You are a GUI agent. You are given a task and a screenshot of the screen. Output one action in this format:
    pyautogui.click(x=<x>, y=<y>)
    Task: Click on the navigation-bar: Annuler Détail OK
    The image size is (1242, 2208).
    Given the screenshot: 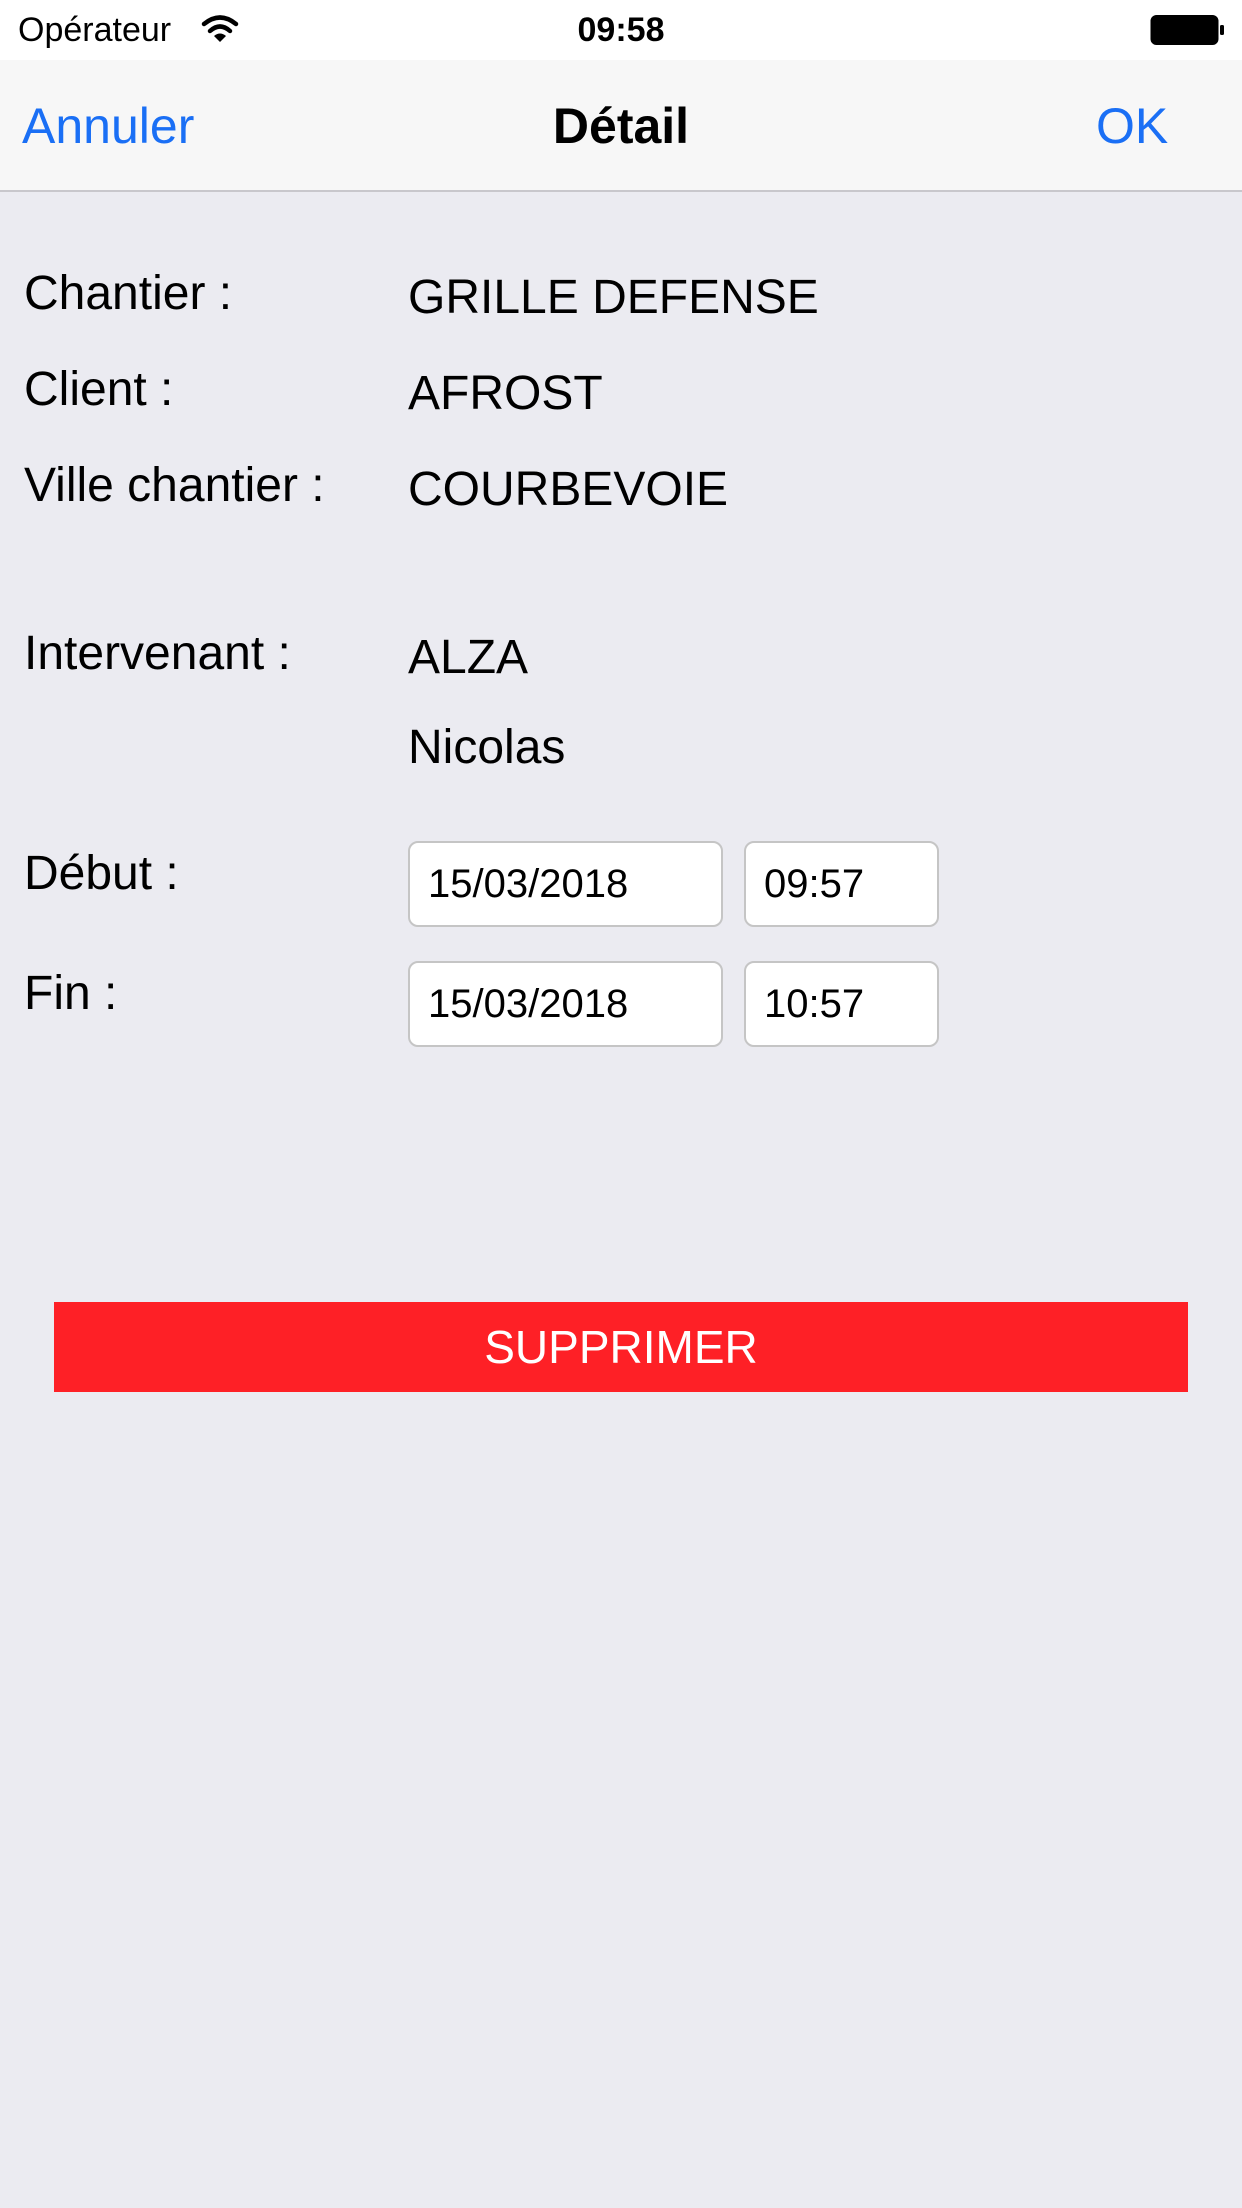 What is the action you would take?
    pyautogui.click(x=621, y=126)
    